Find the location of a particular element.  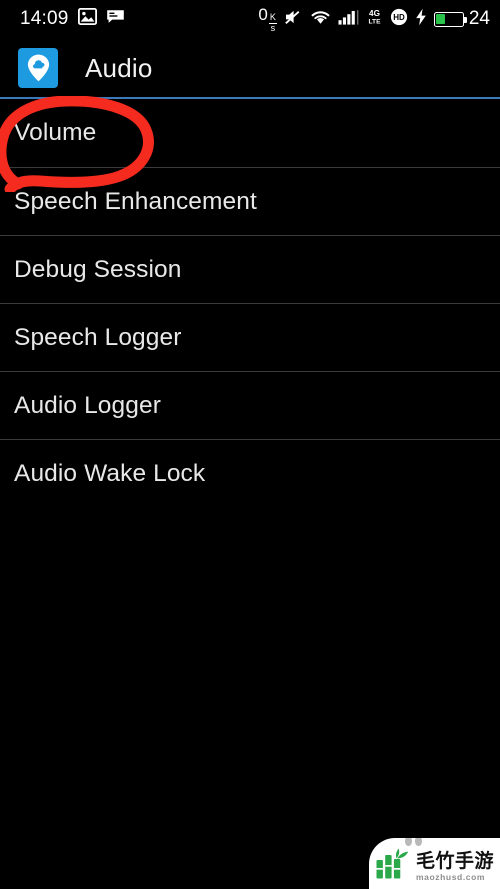

status-bar-left: 14:09 is located at coordinates (72, 18).